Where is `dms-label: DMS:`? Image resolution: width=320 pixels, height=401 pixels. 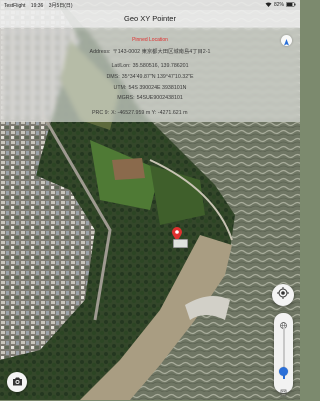
dms-label: DMS: is located at coordinates (113, 77).